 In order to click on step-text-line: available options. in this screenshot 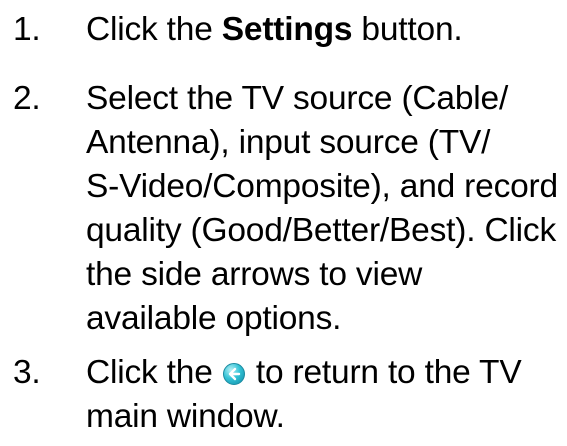, I will do `click(214, 318)`.